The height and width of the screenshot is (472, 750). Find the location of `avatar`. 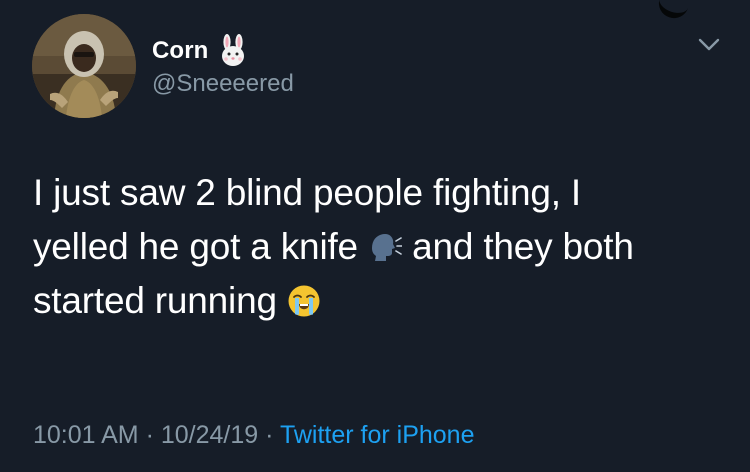

avatar is located at coordinates (84, 66).